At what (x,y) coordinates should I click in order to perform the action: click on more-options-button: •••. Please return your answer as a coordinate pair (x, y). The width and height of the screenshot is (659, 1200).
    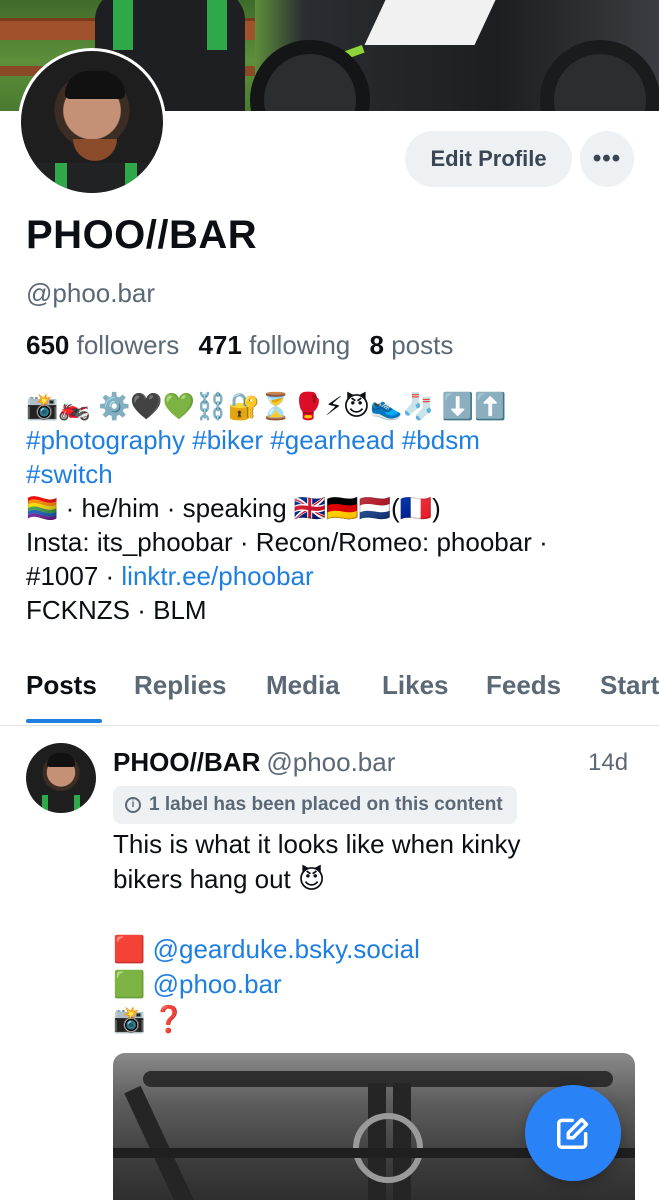
    Looking at the image, I should click on (607, 159).